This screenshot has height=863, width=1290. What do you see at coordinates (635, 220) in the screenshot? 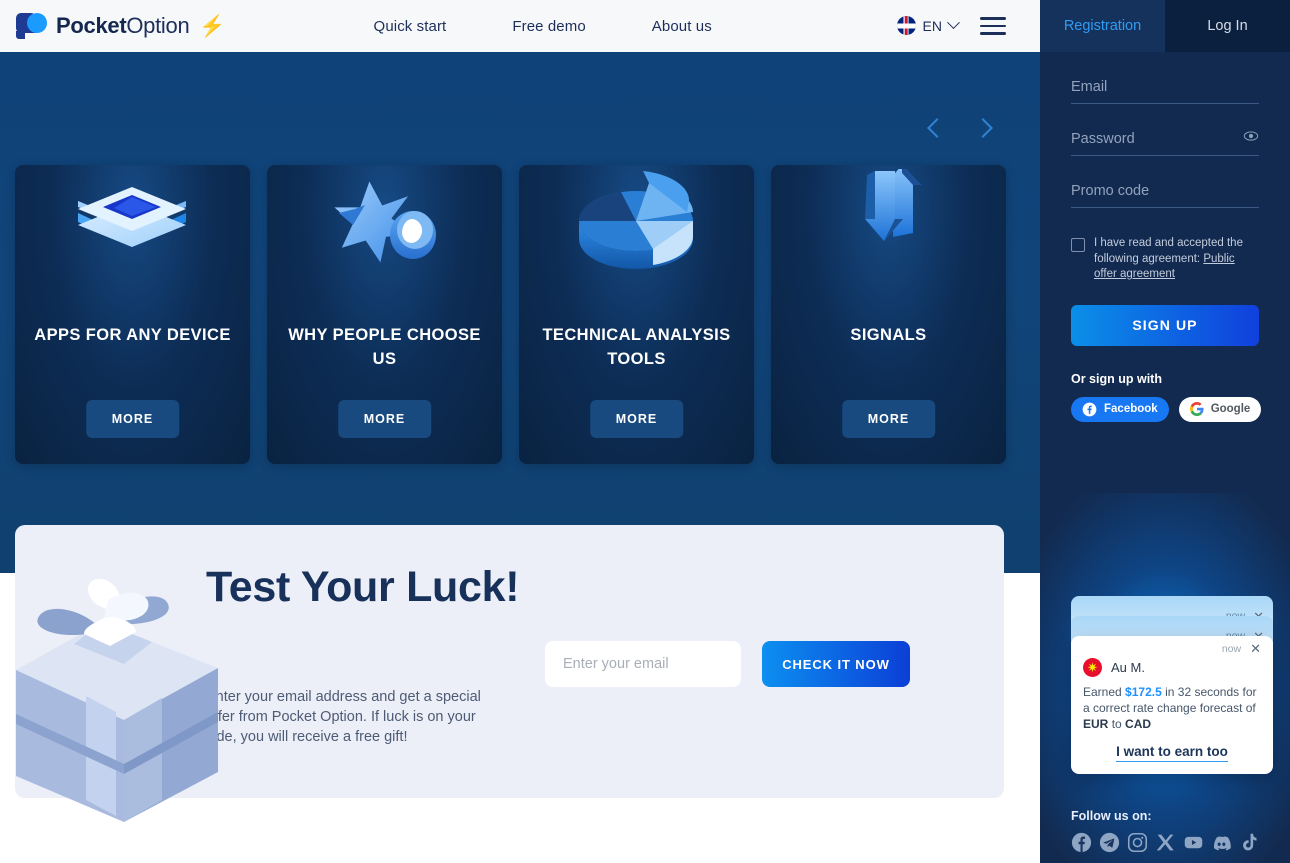
I see `pie-chart-icon` at bounding box center [635, 220].